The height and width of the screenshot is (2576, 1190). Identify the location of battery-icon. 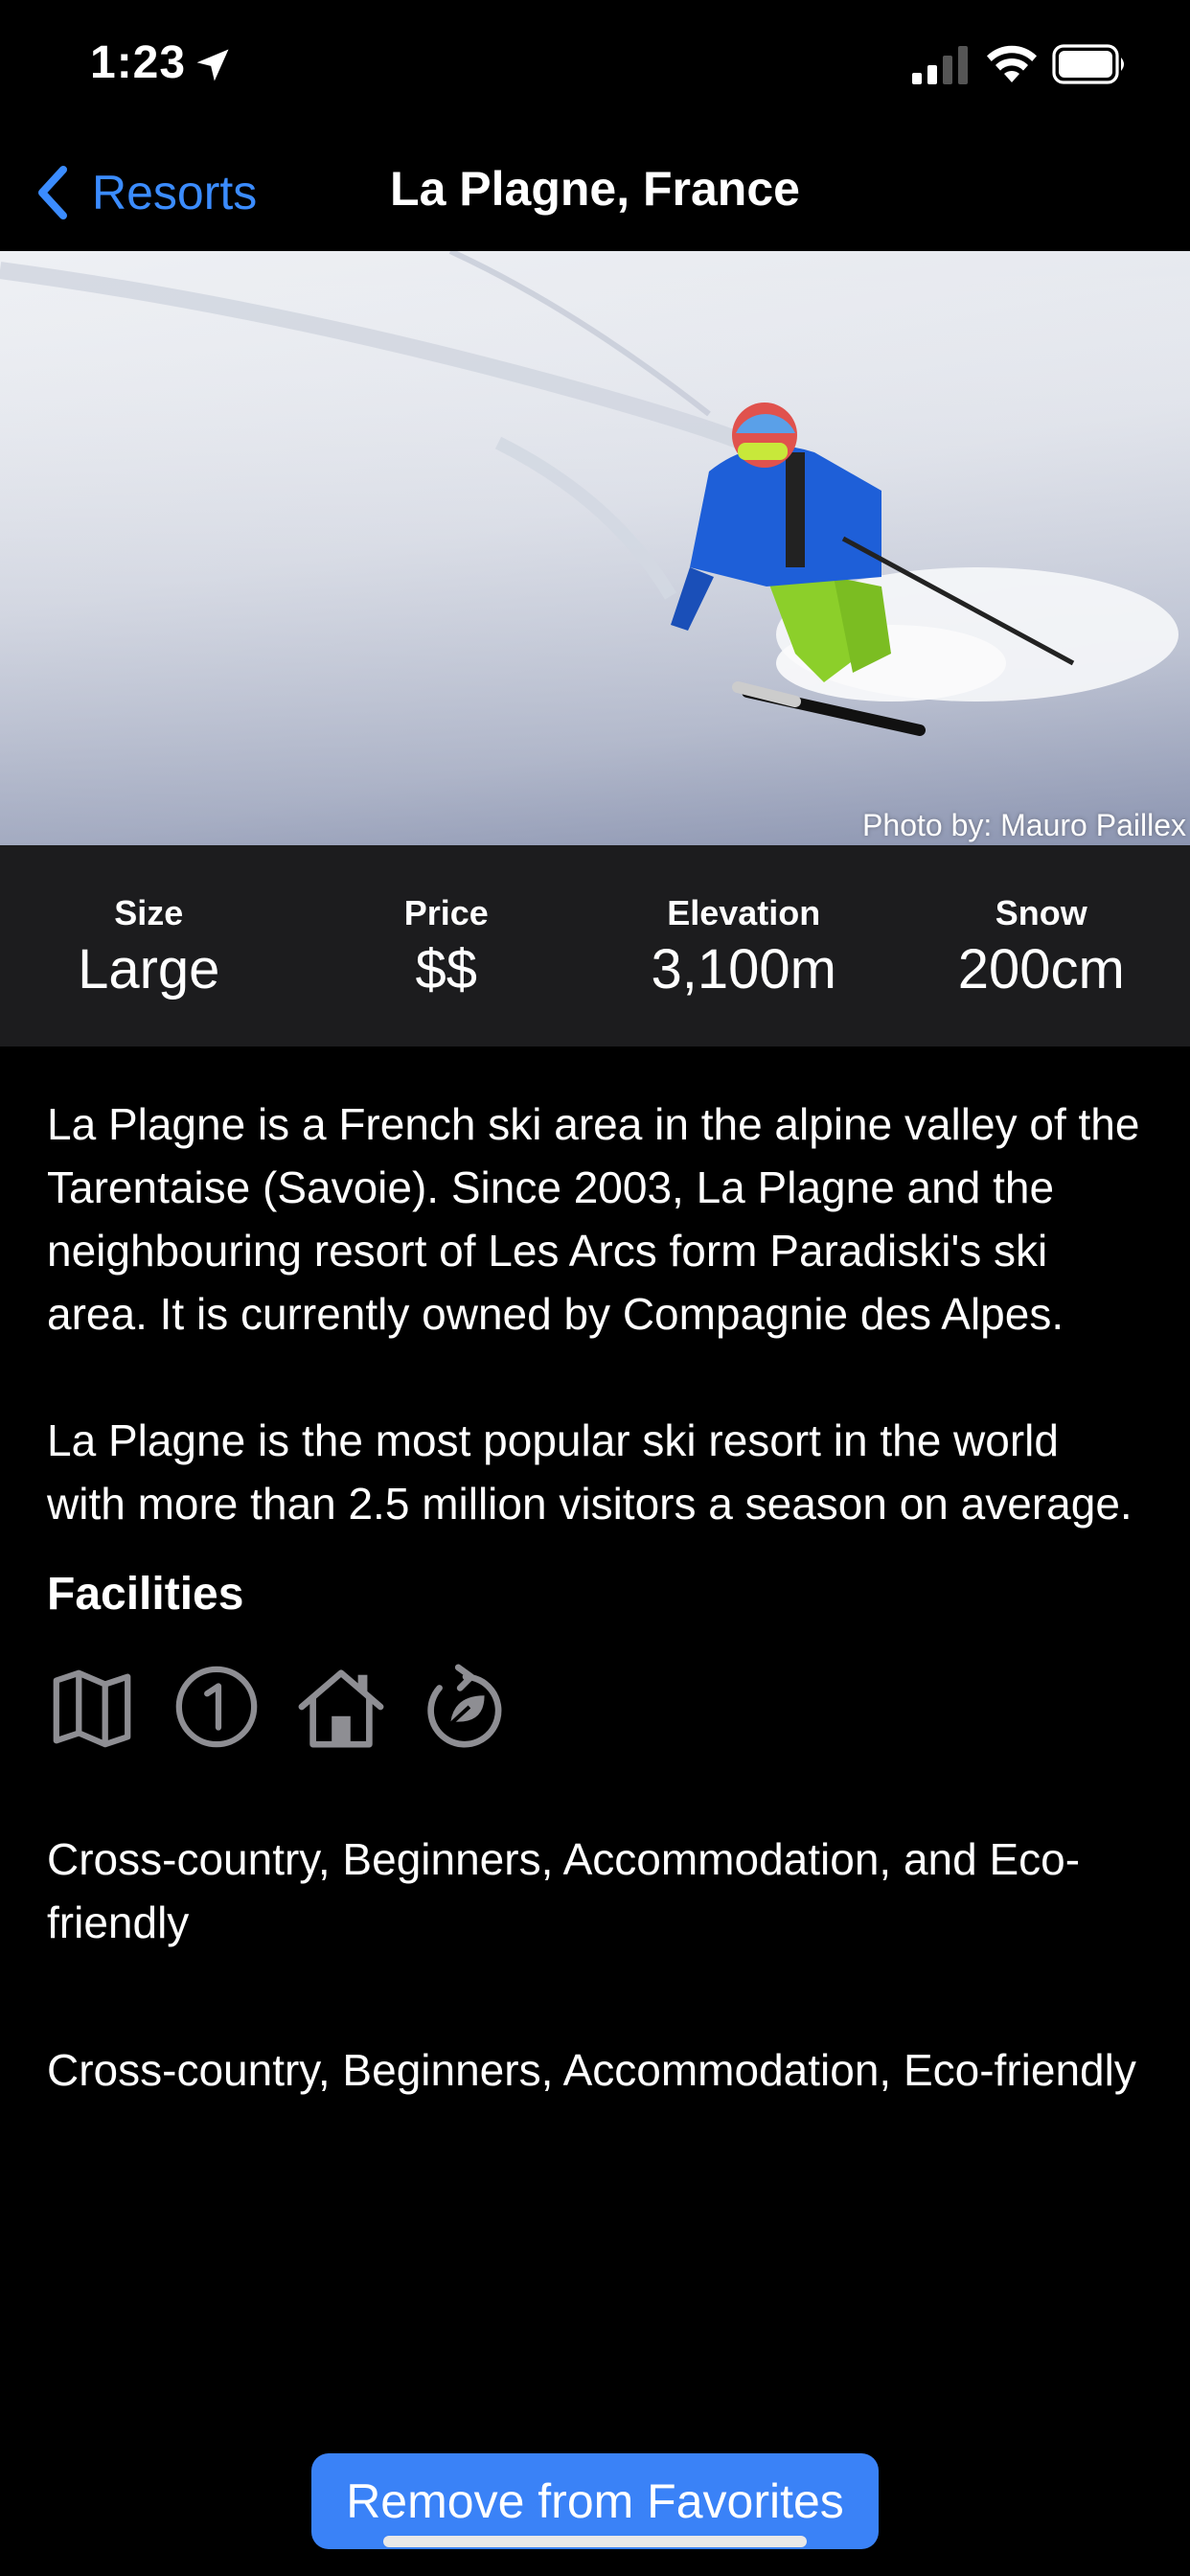
(1088, 64).